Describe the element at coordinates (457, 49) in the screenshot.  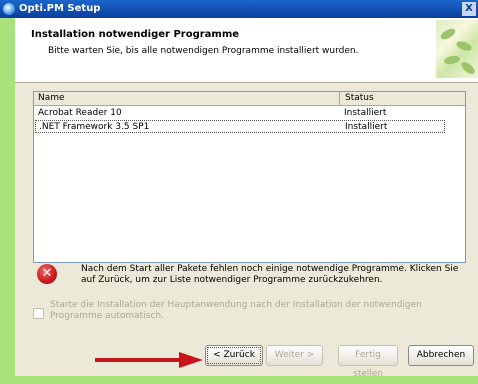
I see `header-logo-image` at that location.